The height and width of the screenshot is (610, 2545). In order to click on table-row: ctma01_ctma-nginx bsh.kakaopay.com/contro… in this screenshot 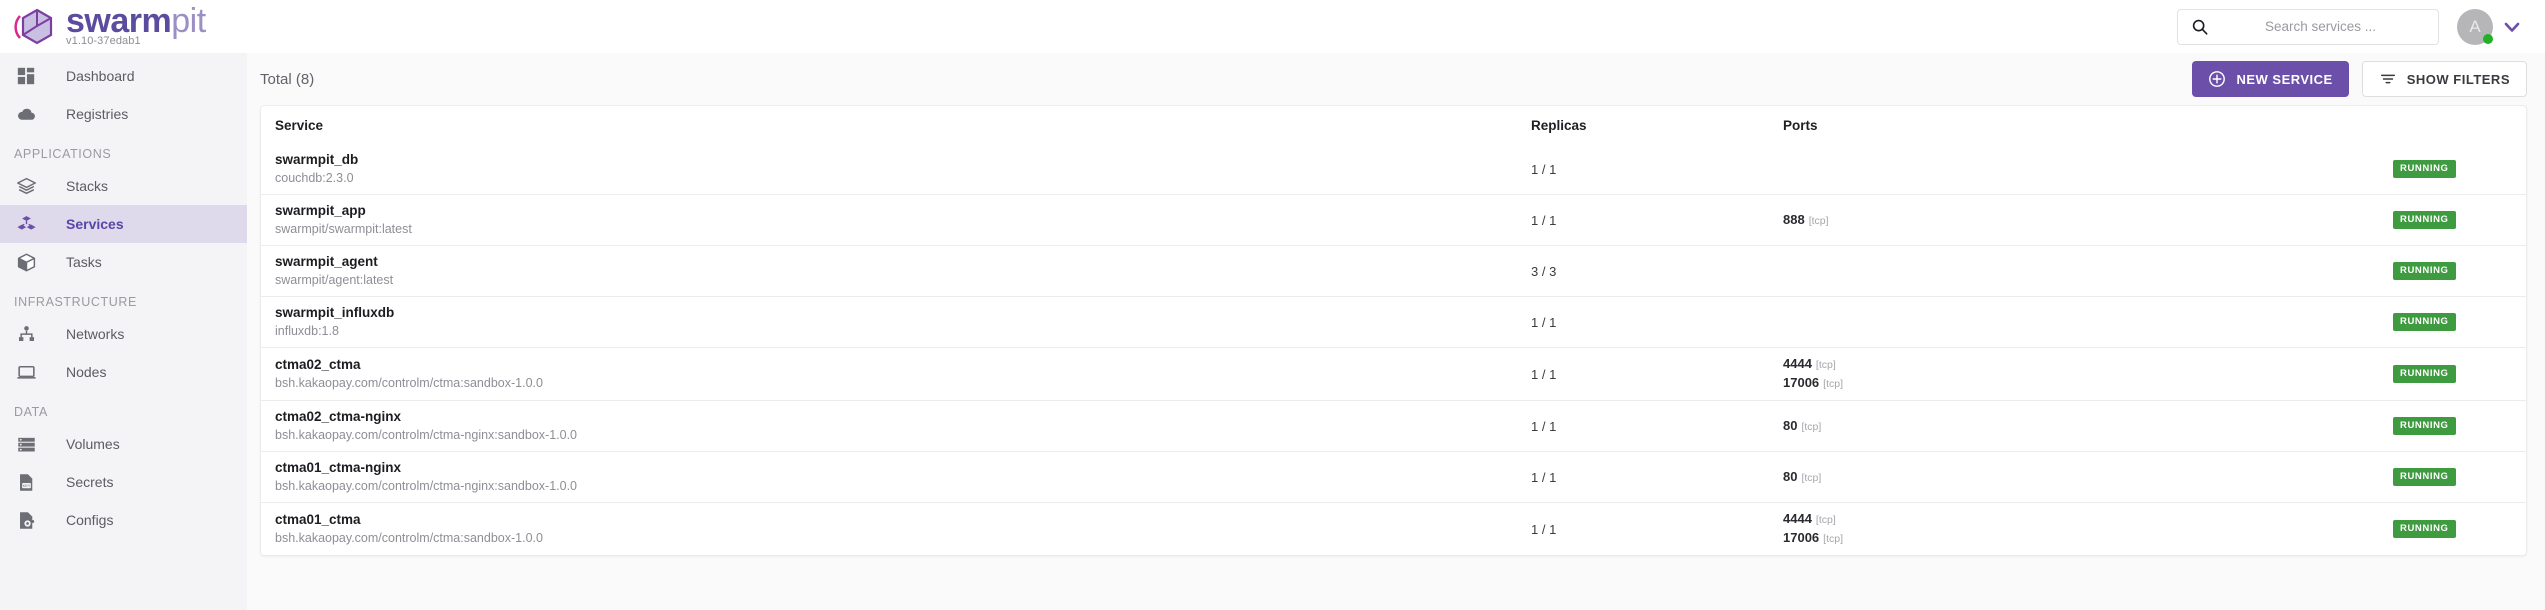, I will do `click(1393, 476)`.